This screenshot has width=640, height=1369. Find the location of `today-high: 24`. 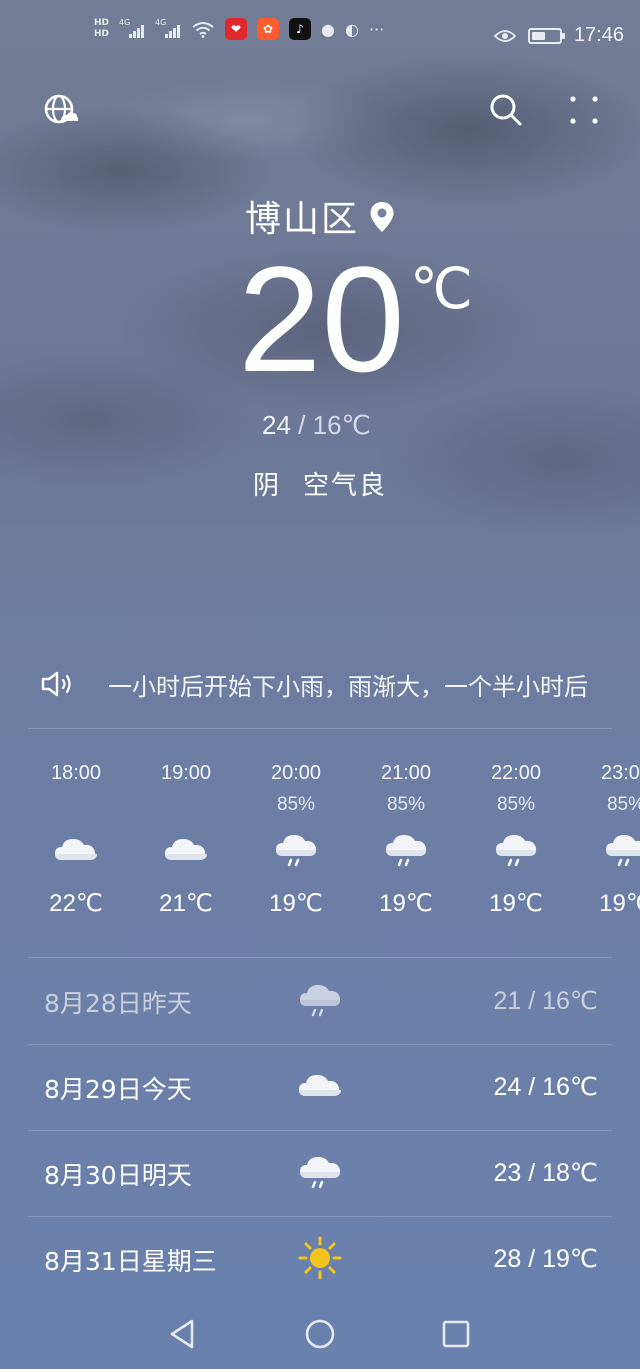

today-high: 24 is located at coordinates (276, 425).